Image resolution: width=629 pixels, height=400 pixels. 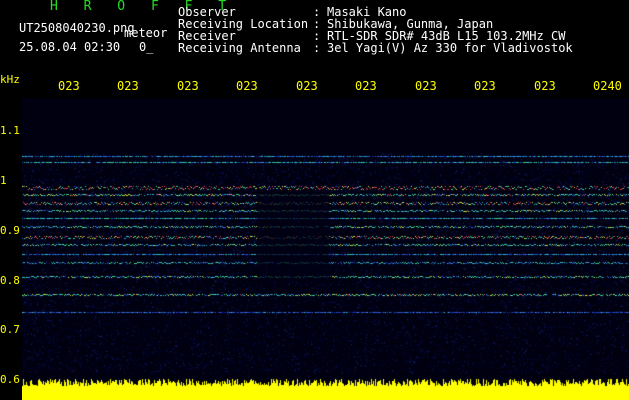 What do you see at coordinates (607, 86) in the screenshot?
I see `x-tick-label: 0240` at bounding box center [607, 86].